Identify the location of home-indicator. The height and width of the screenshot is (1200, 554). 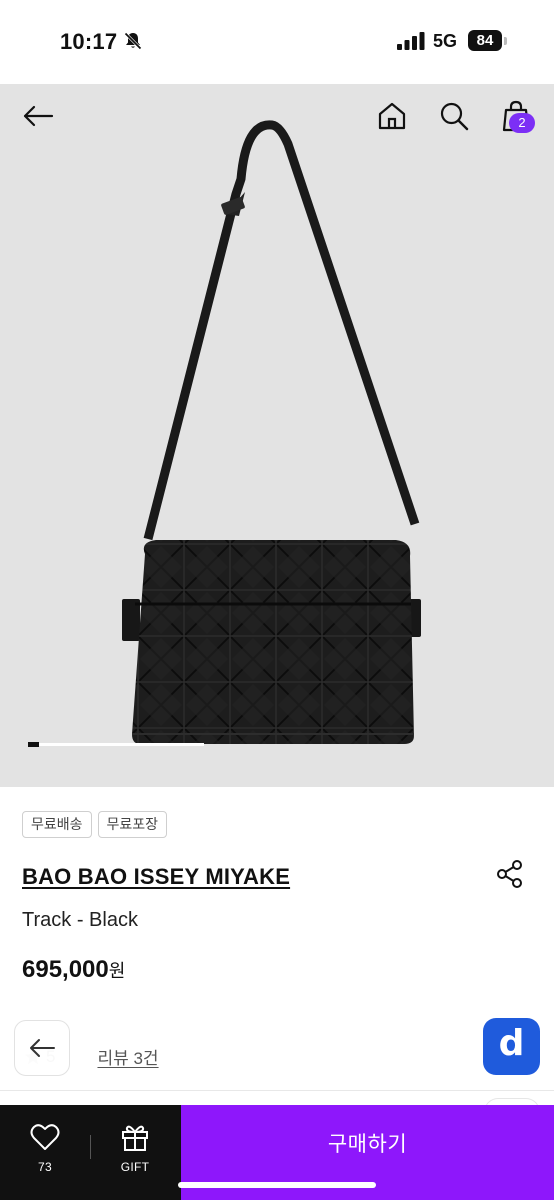
(277, 1185).